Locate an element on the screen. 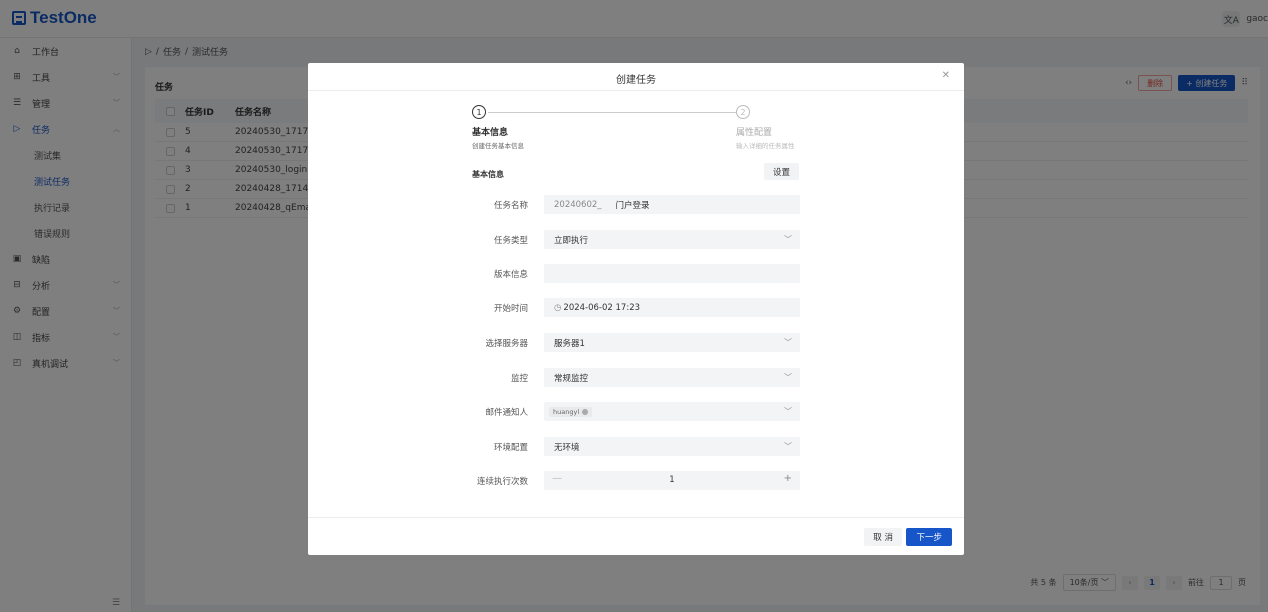 The width and height of the screenshot is (1268, 612). mail-label: 邮件通知人 is located at coordinates (506, 413).